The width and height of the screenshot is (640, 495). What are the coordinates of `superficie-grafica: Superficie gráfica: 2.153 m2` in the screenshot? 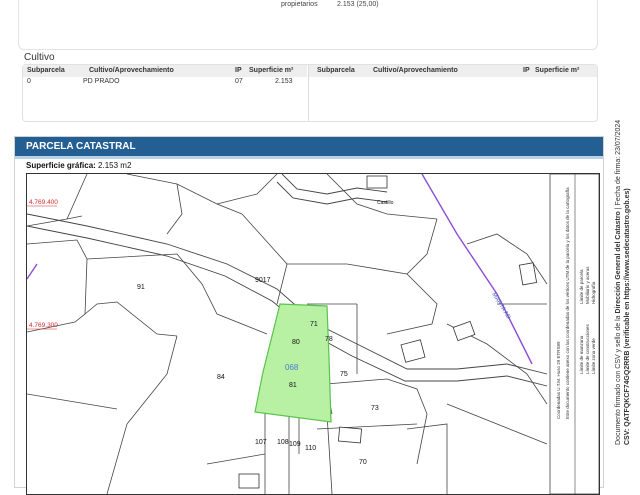 It's located at (78, 165).